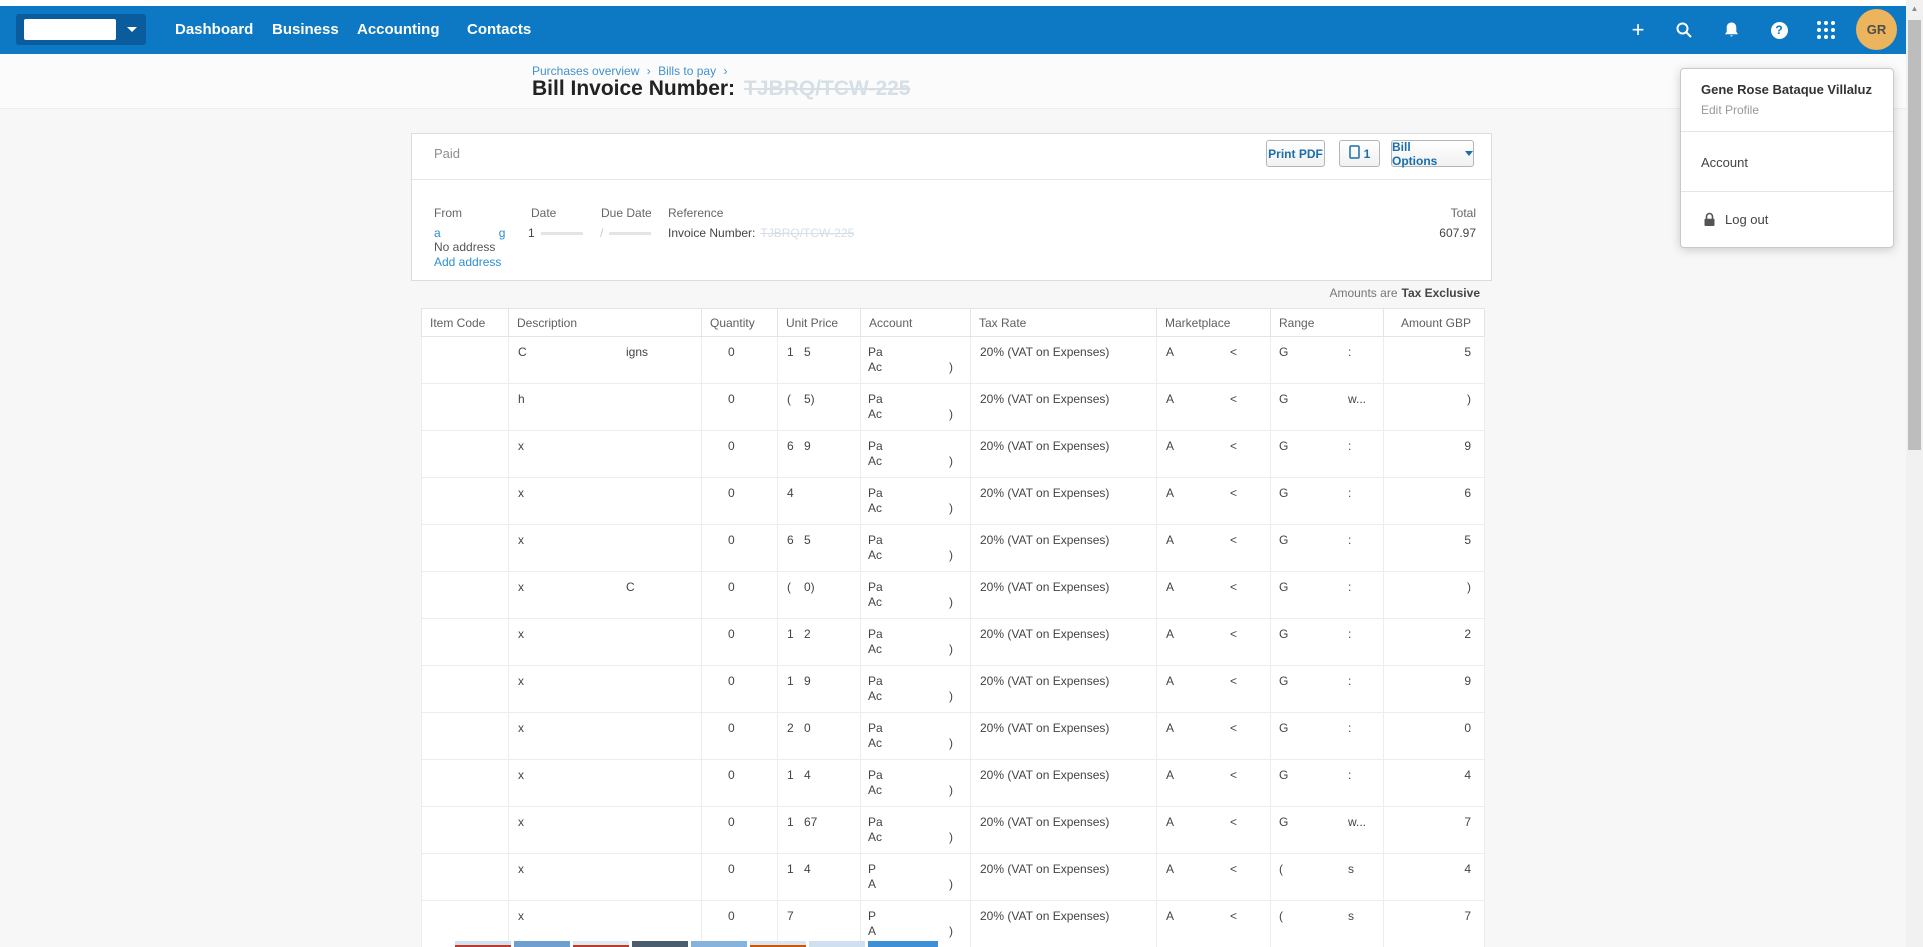 The width and height of the screenshot is (1923, 947). Describe the element at coordinates (1684, 30) in the screenshot. I see `search-icon` at that location.